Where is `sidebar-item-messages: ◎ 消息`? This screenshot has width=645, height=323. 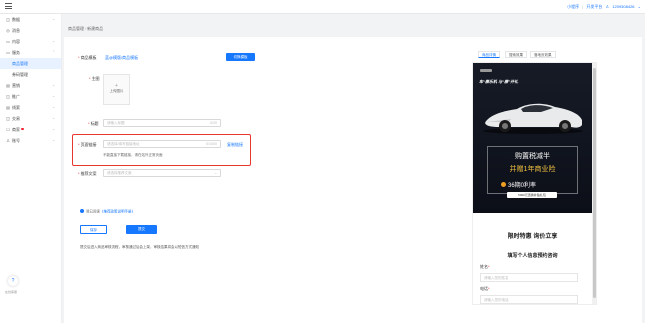
sidebar-item-messages: ◎ 消息 is located at coordinates (30, 30).